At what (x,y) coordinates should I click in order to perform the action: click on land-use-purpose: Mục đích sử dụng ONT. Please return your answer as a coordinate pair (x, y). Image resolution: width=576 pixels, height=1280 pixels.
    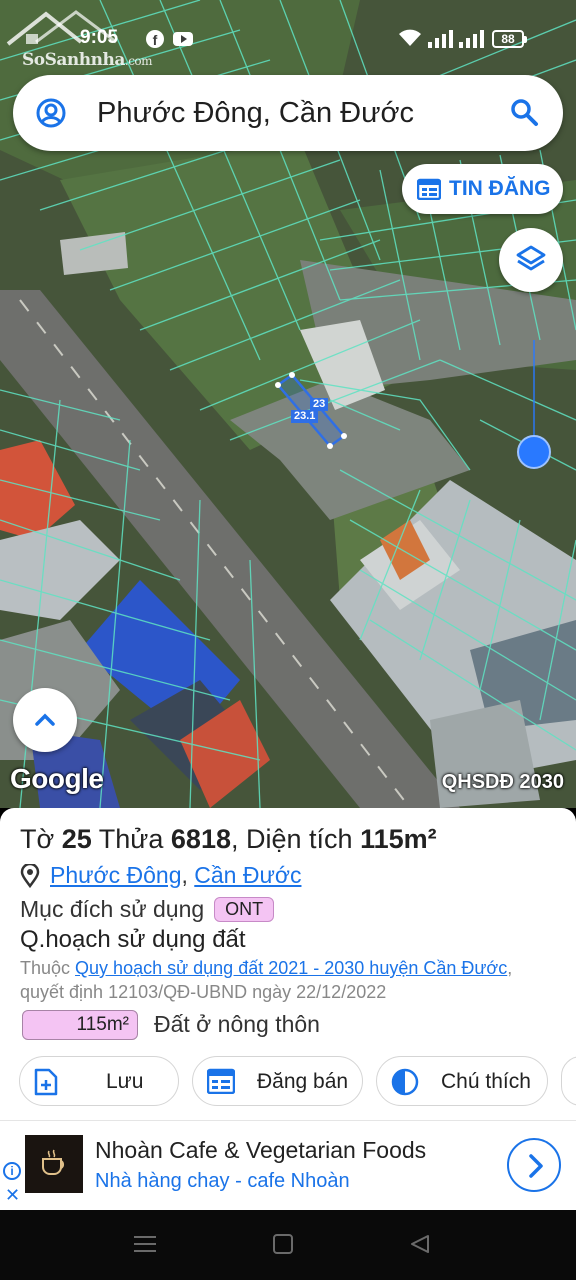
    Looking at the image, I should click on (147, 909).